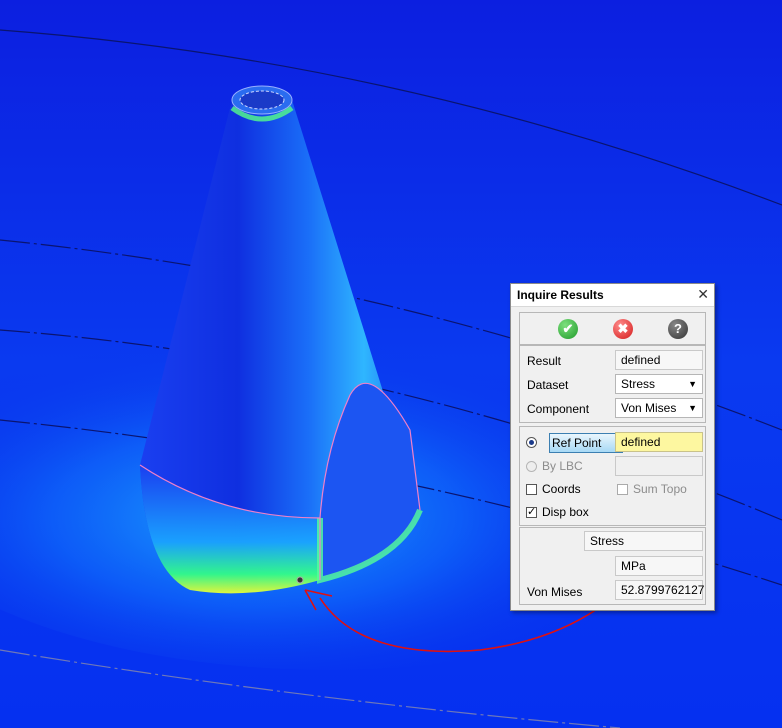 This screenshot has height=728, width=782. I want to click on cancel-icon: ✖, so click(623, 329).